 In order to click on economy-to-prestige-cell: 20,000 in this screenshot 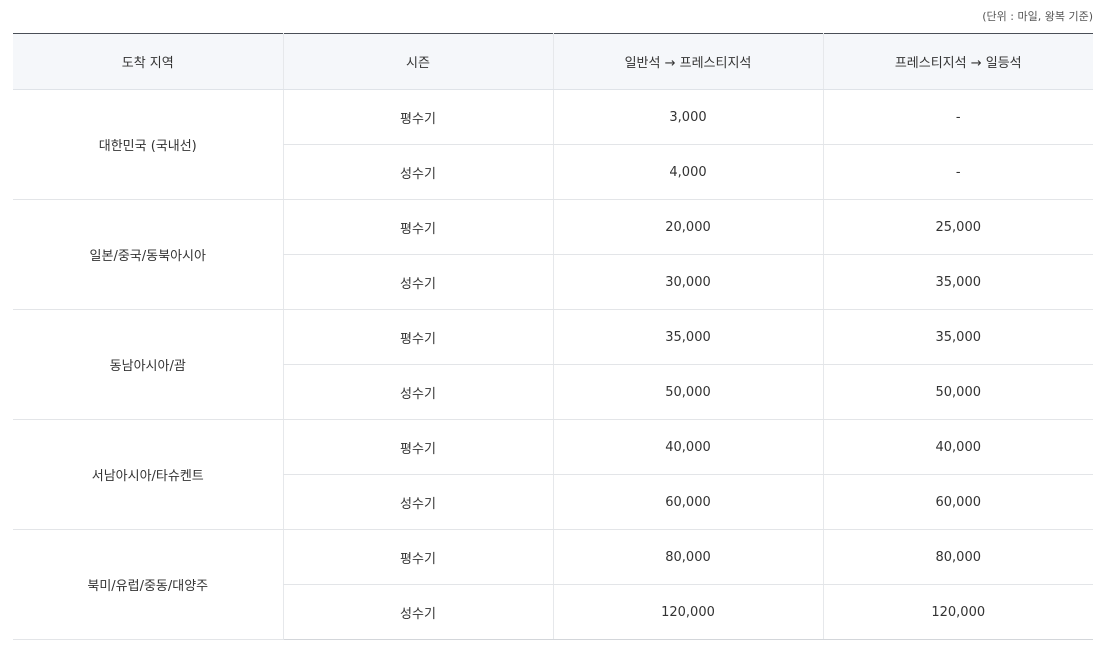, I will do `click(687, 227)`.